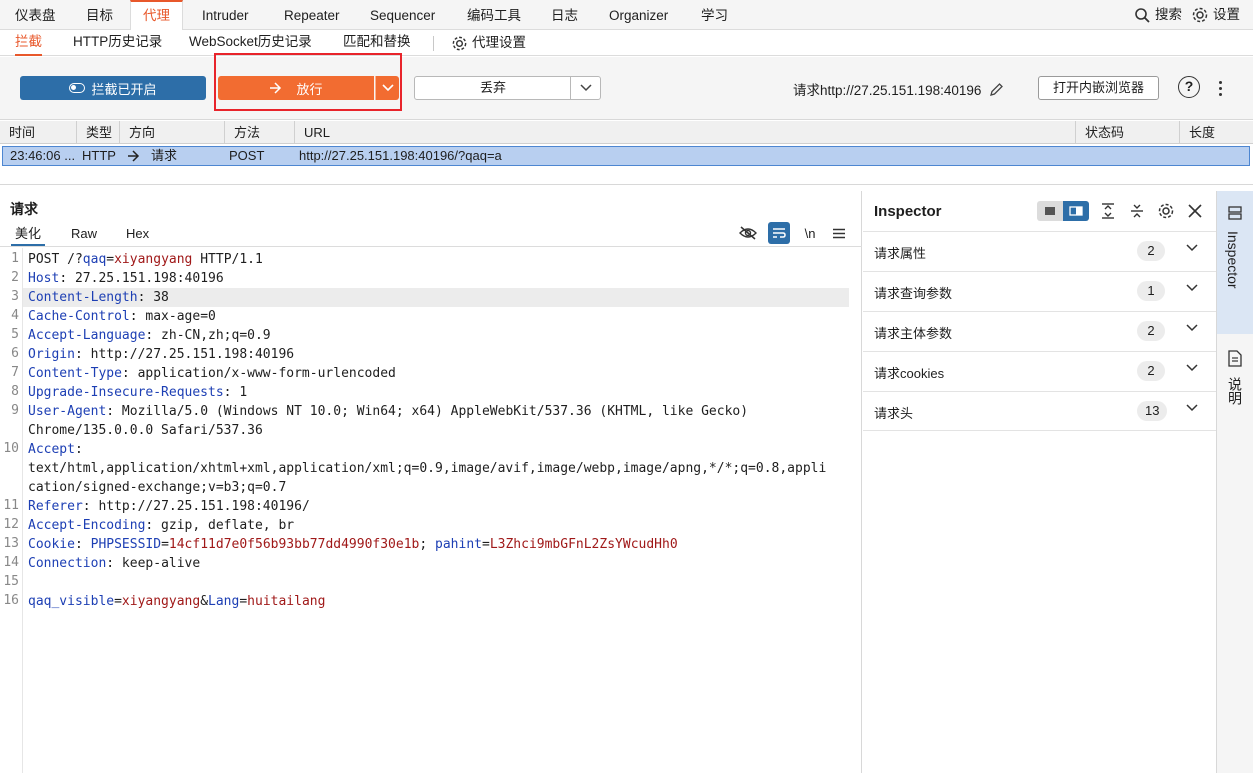  I want to click on menu-icon, so click(839, 233).